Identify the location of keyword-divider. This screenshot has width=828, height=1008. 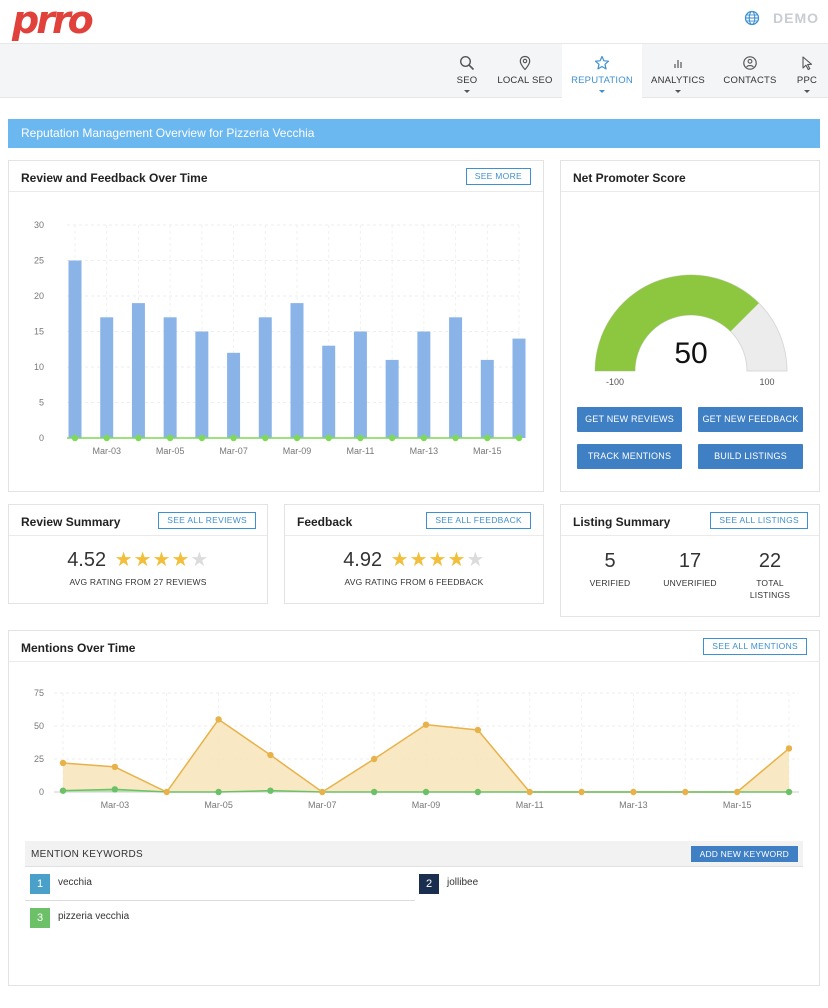
(220, 900).